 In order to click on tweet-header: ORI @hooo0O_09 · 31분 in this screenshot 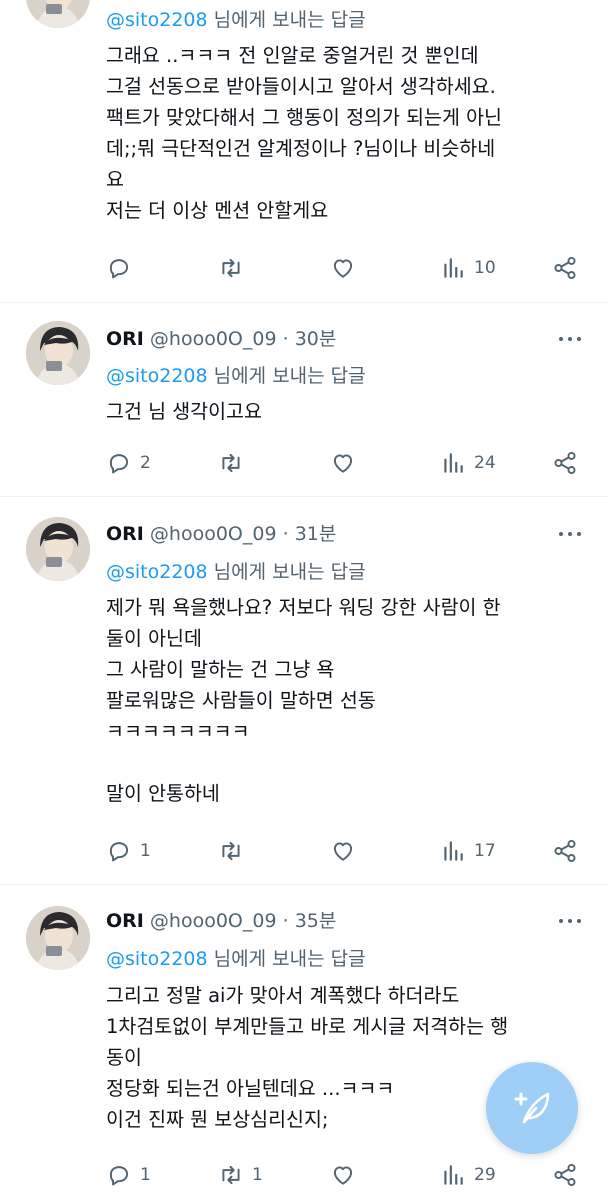, I will do `click(221, 534)`.